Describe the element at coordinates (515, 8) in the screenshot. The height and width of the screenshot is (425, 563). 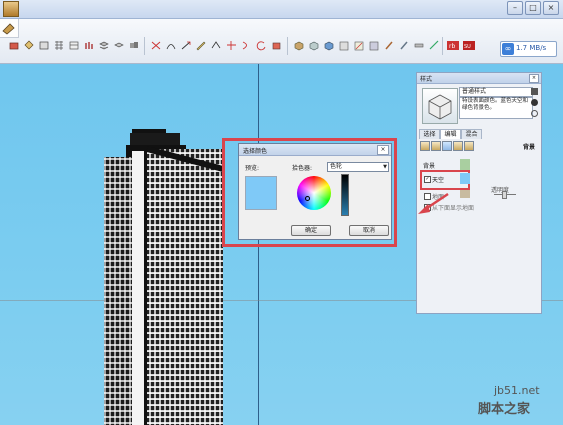
I see `minimize-button: –` at that location.